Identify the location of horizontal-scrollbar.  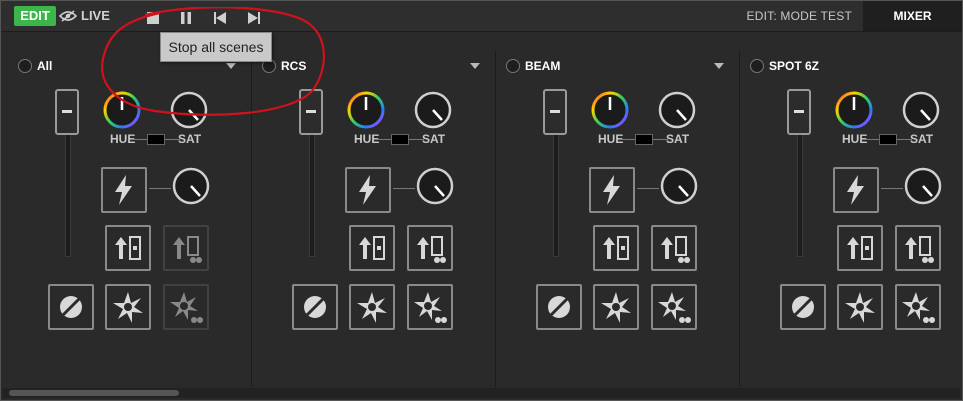
(481, 393).